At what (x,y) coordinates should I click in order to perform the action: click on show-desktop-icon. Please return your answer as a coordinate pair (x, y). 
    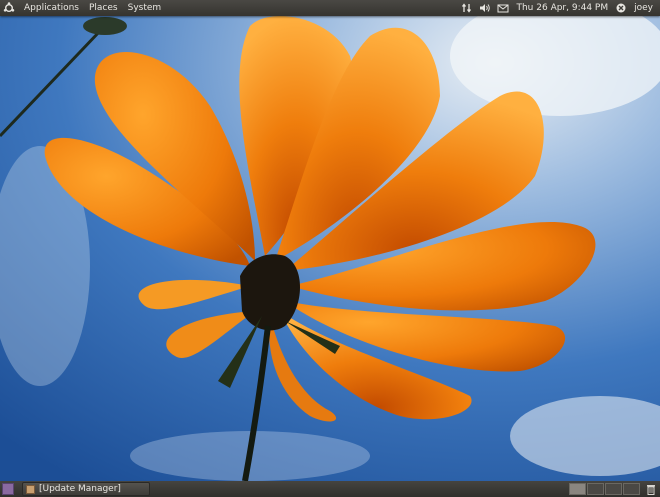
    Looking at the image, I should click on (8, 489).